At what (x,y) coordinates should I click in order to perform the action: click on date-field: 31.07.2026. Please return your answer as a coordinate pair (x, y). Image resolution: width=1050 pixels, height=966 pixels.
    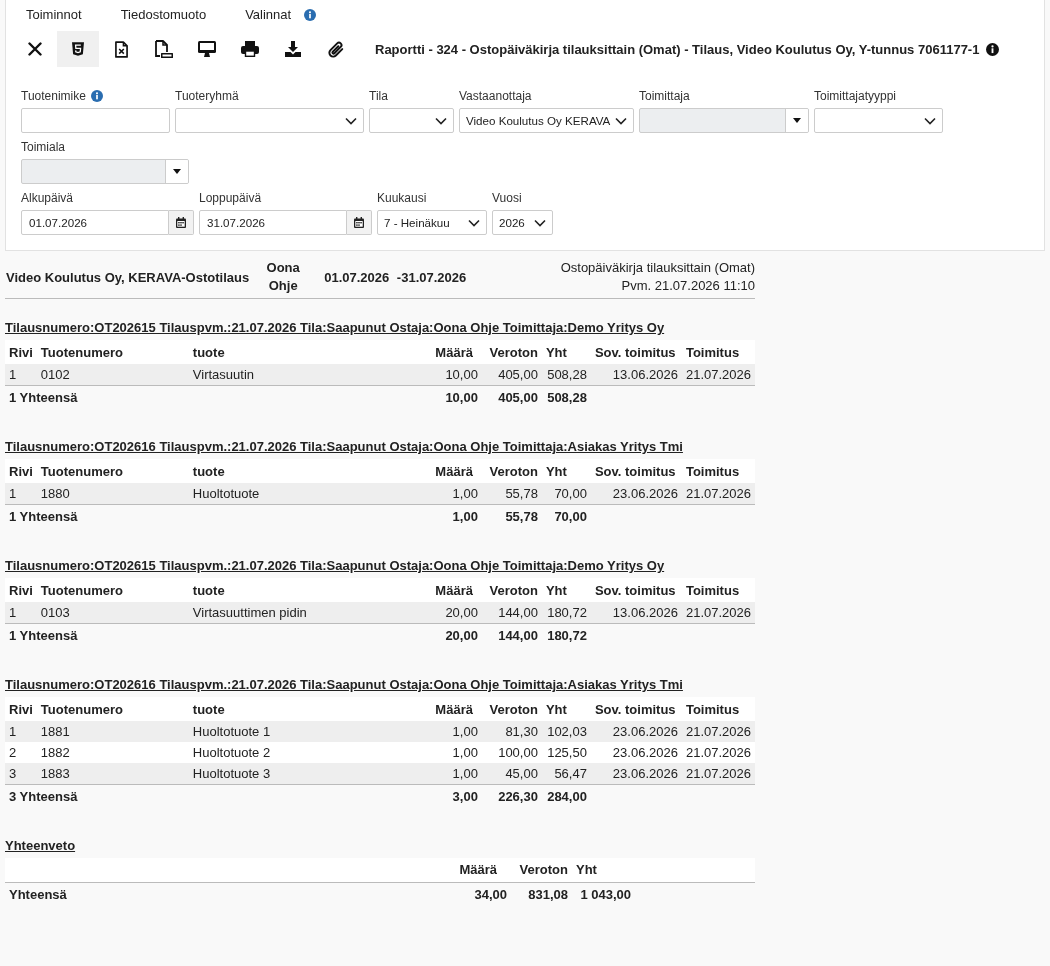
    Looking at the image, I should click on (273, 222).